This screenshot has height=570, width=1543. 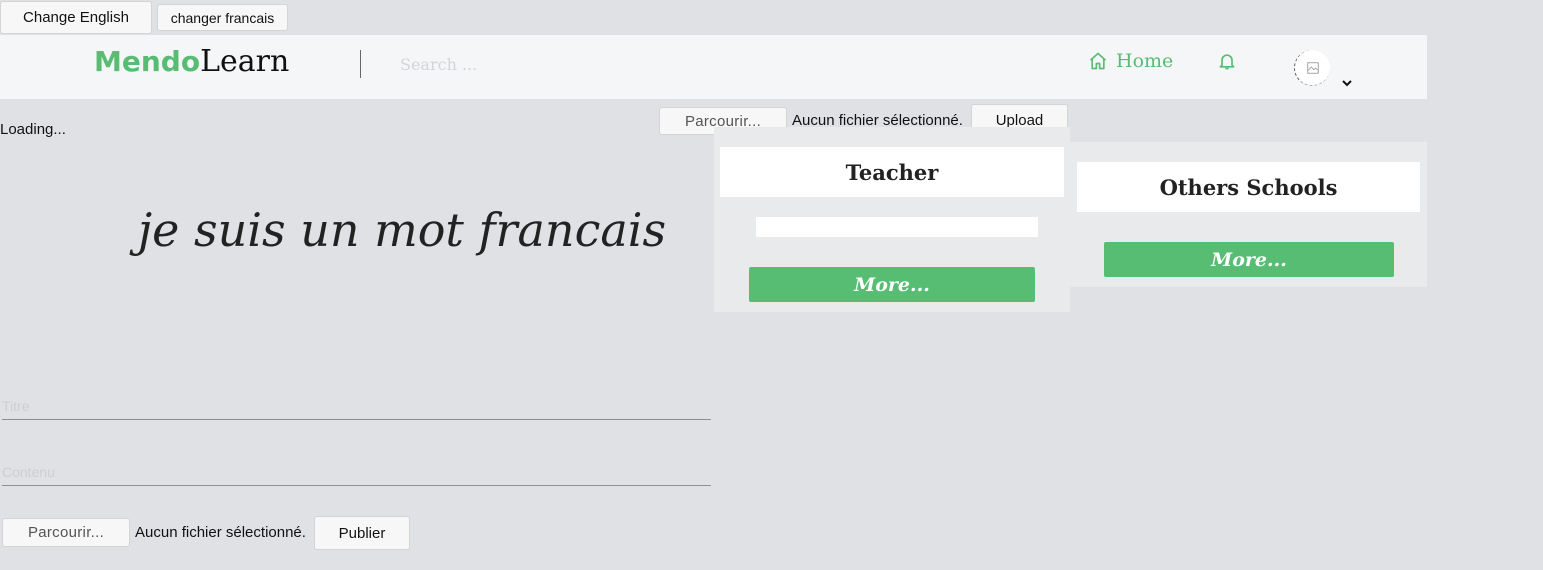 I want to click on home-icon, so click(x=1098, y=61).